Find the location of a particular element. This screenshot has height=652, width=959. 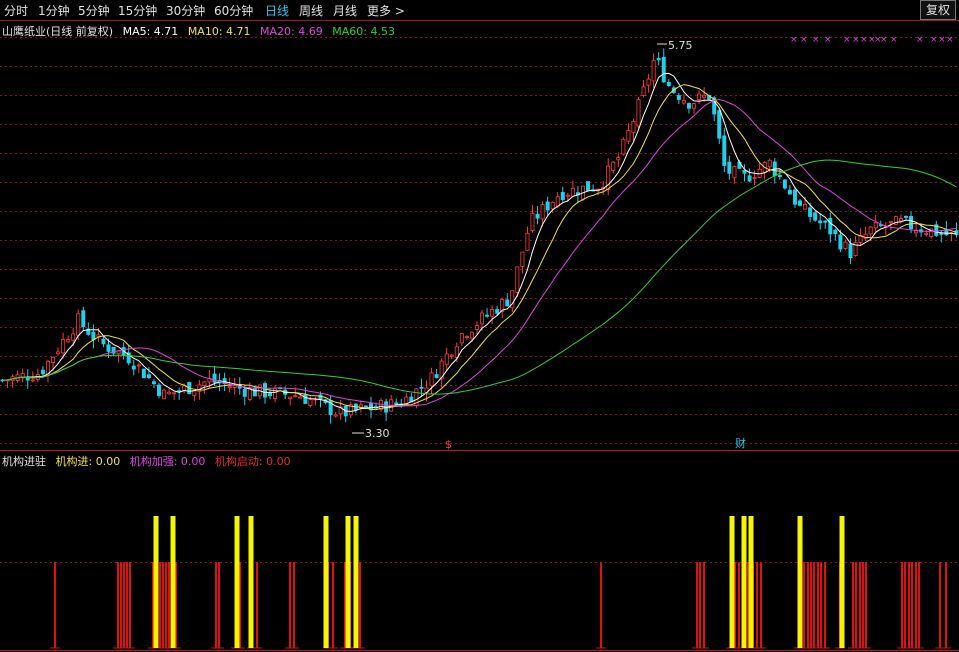

event-marker-finance: 财 is located at coordinates (740, 443).